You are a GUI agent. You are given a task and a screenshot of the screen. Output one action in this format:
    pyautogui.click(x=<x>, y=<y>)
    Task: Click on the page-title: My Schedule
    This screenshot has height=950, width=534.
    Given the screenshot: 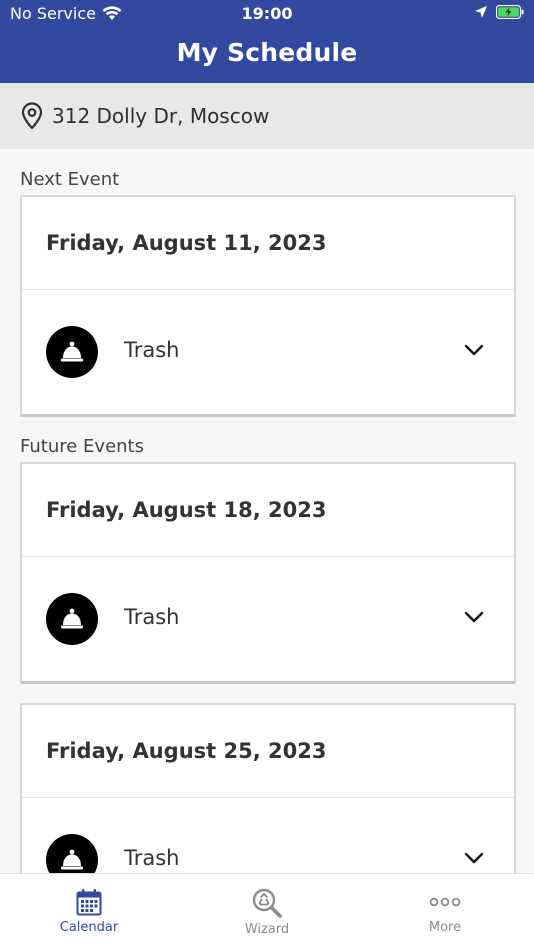 What is the action you would take?
    pyautogui.click(x=267, y=52)
    